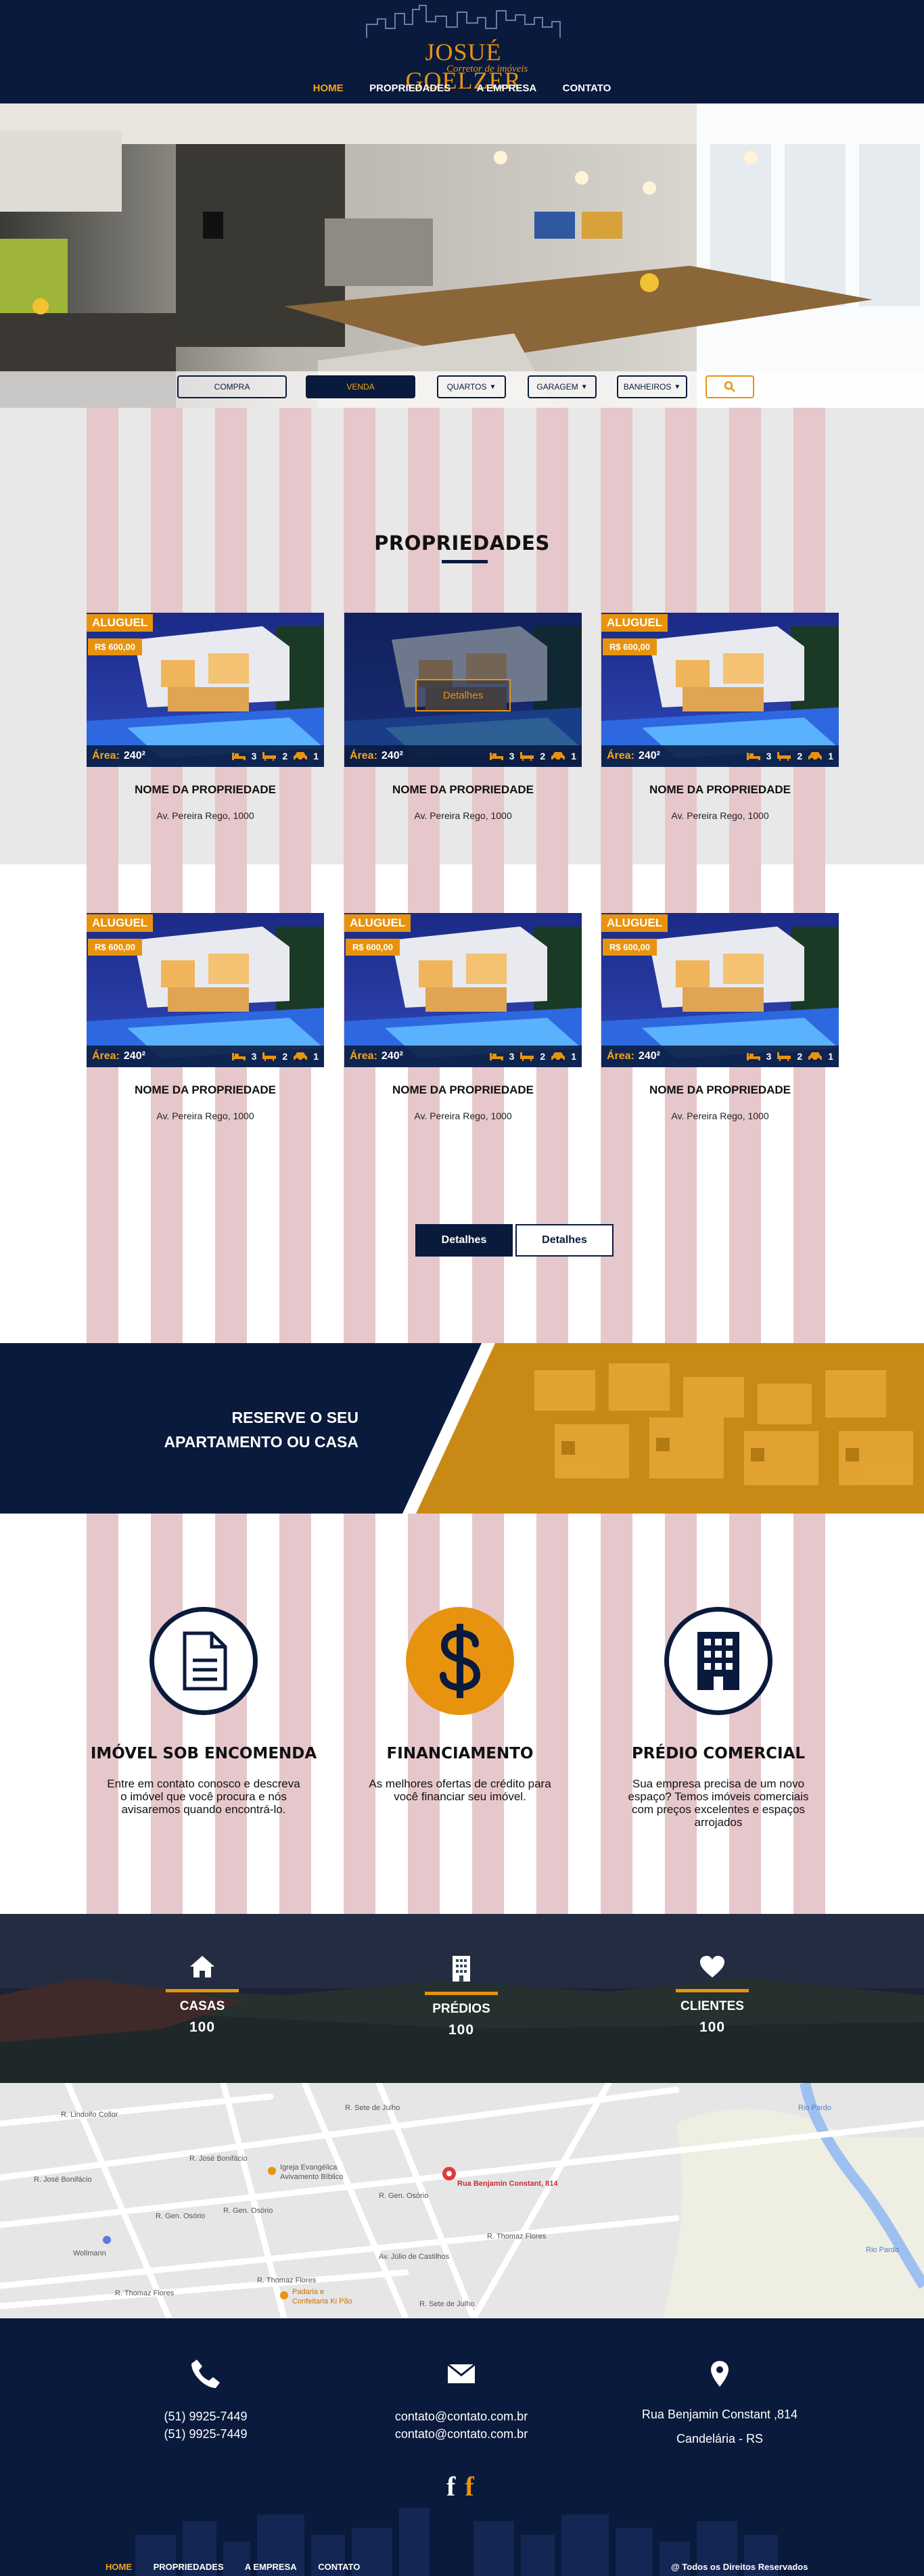 The image size is (924, 2576). What do you see at coordinates (463, 49) in the screenshot?
I see `logo: JOSUÉ GOELZER Corretor de imóveis` at bounding box center [463, 49].